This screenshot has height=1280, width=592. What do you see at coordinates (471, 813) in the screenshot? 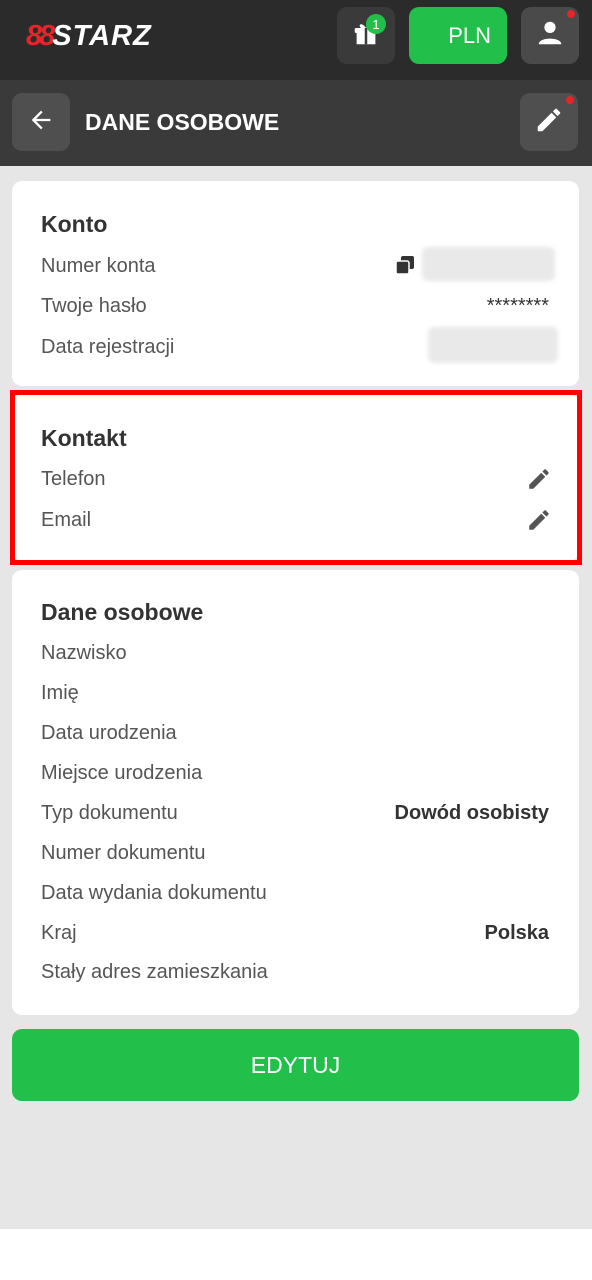
I see `document-type-value: Dowód osobisty` at bounding box center [471, 813].